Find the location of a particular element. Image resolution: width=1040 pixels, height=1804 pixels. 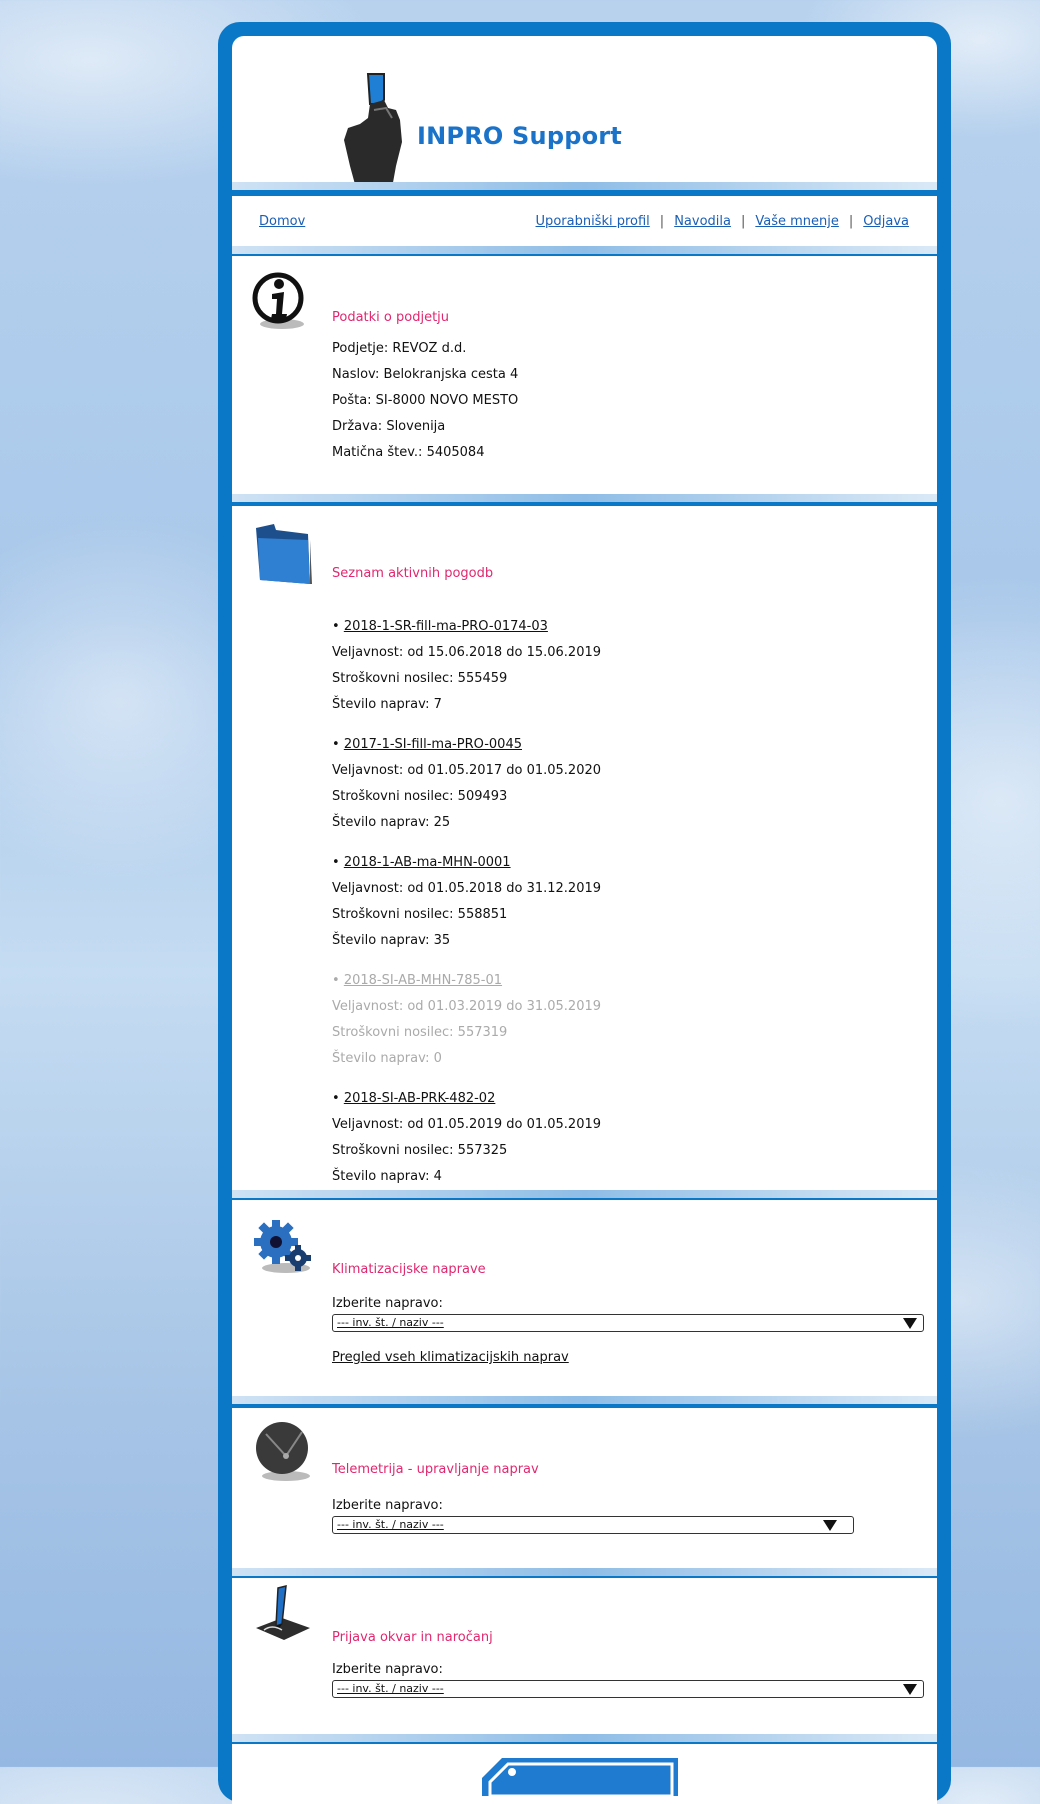

fault-reporting-title: Prijava okvar in naročanj is located at coordinates (412, 1637).